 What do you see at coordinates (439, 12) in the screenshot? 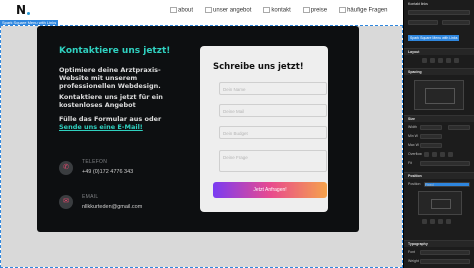
I see `panel-name-field` at bounding box center [439, 12].